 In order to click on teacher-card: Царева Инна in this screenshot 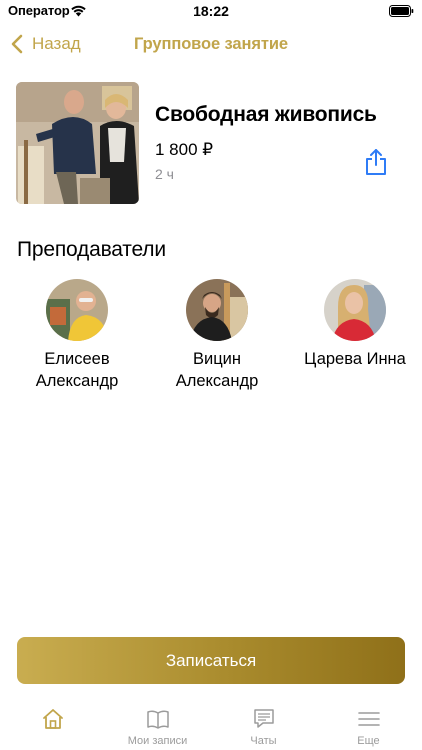, I will do `click(355, 324)`.